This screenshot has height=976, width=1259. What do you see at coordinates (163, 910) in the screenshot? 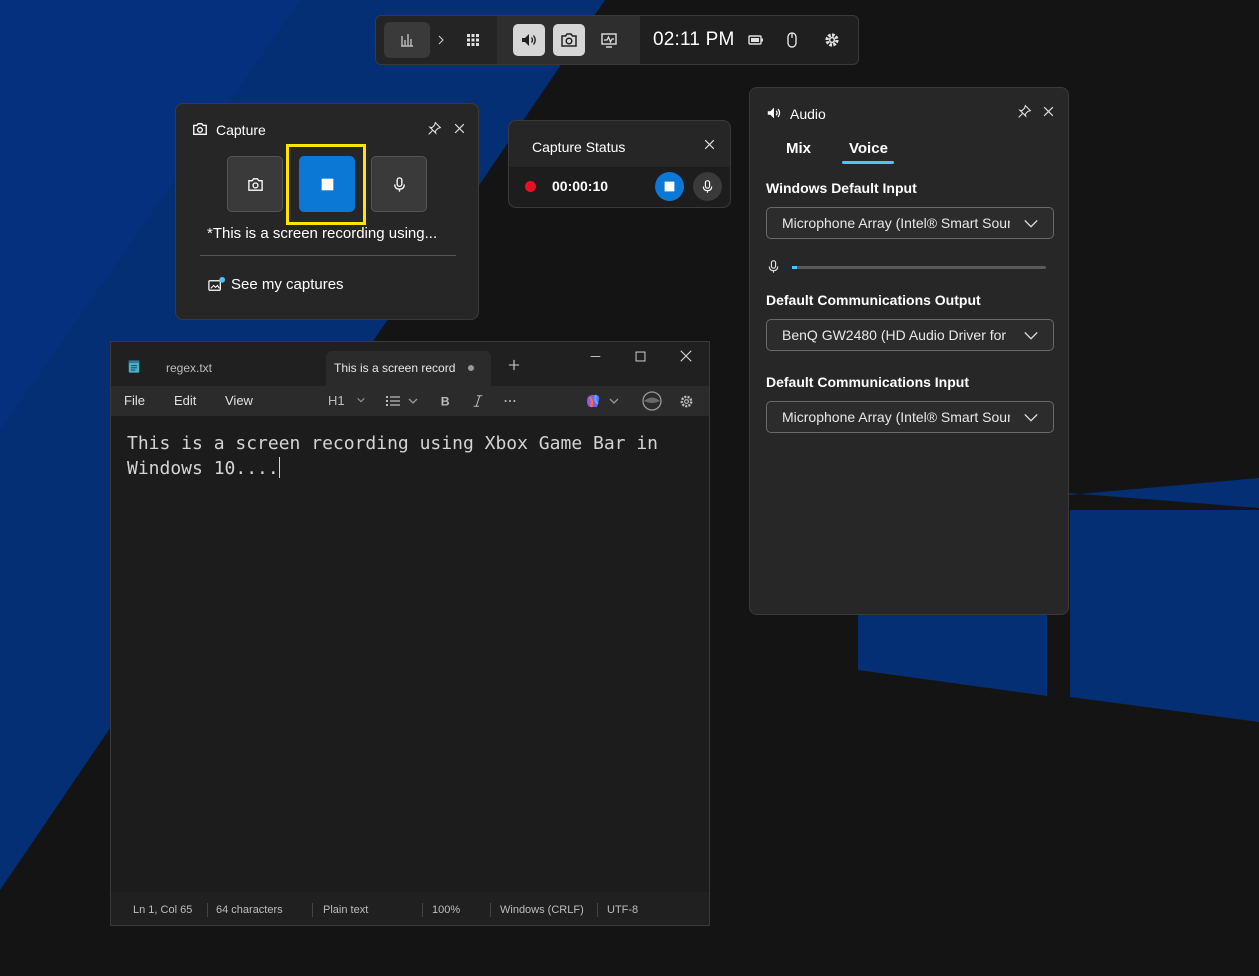
I see `cursor-position: Ln 1, Col 65` at bounding box center [163, 910].